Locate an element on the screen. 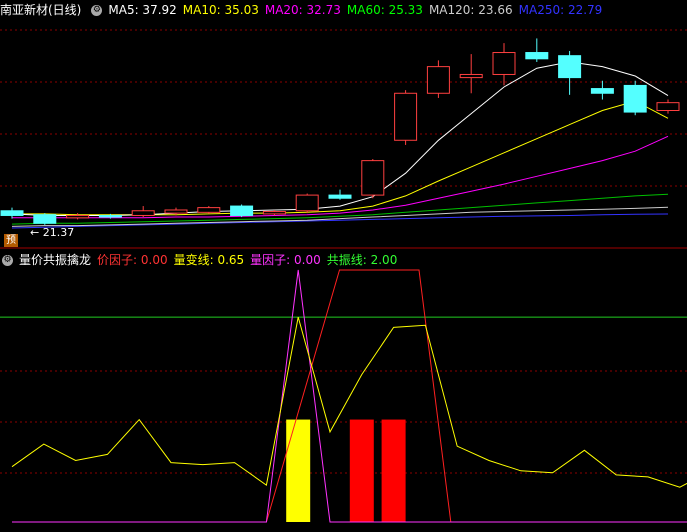 The height and width of the screenshot is (532, 687). ma-legend-item-2: MA20: 32.73 is located at coordinates (302, 10).